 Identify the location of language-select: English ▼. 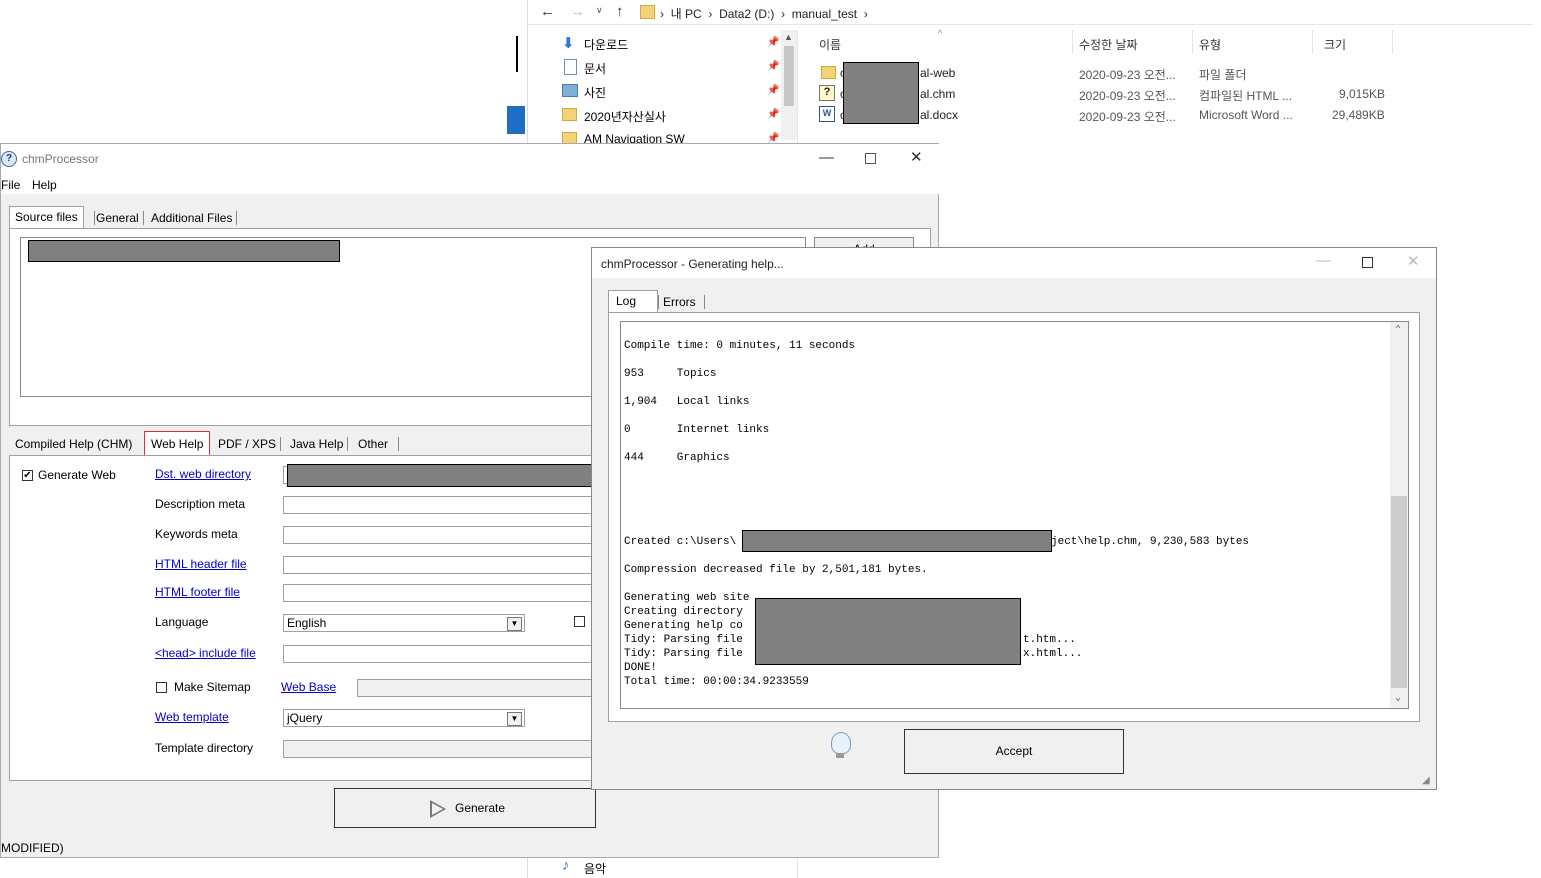
(404, 623).